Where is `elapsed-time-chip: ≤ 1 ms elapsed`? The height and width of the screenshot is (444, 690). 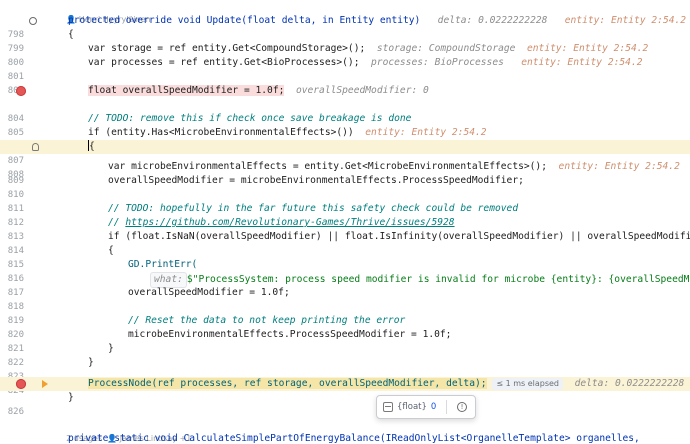
elapsed-time-chip: ≤ 1 ms elapsed is located at coordinates (528, 384).